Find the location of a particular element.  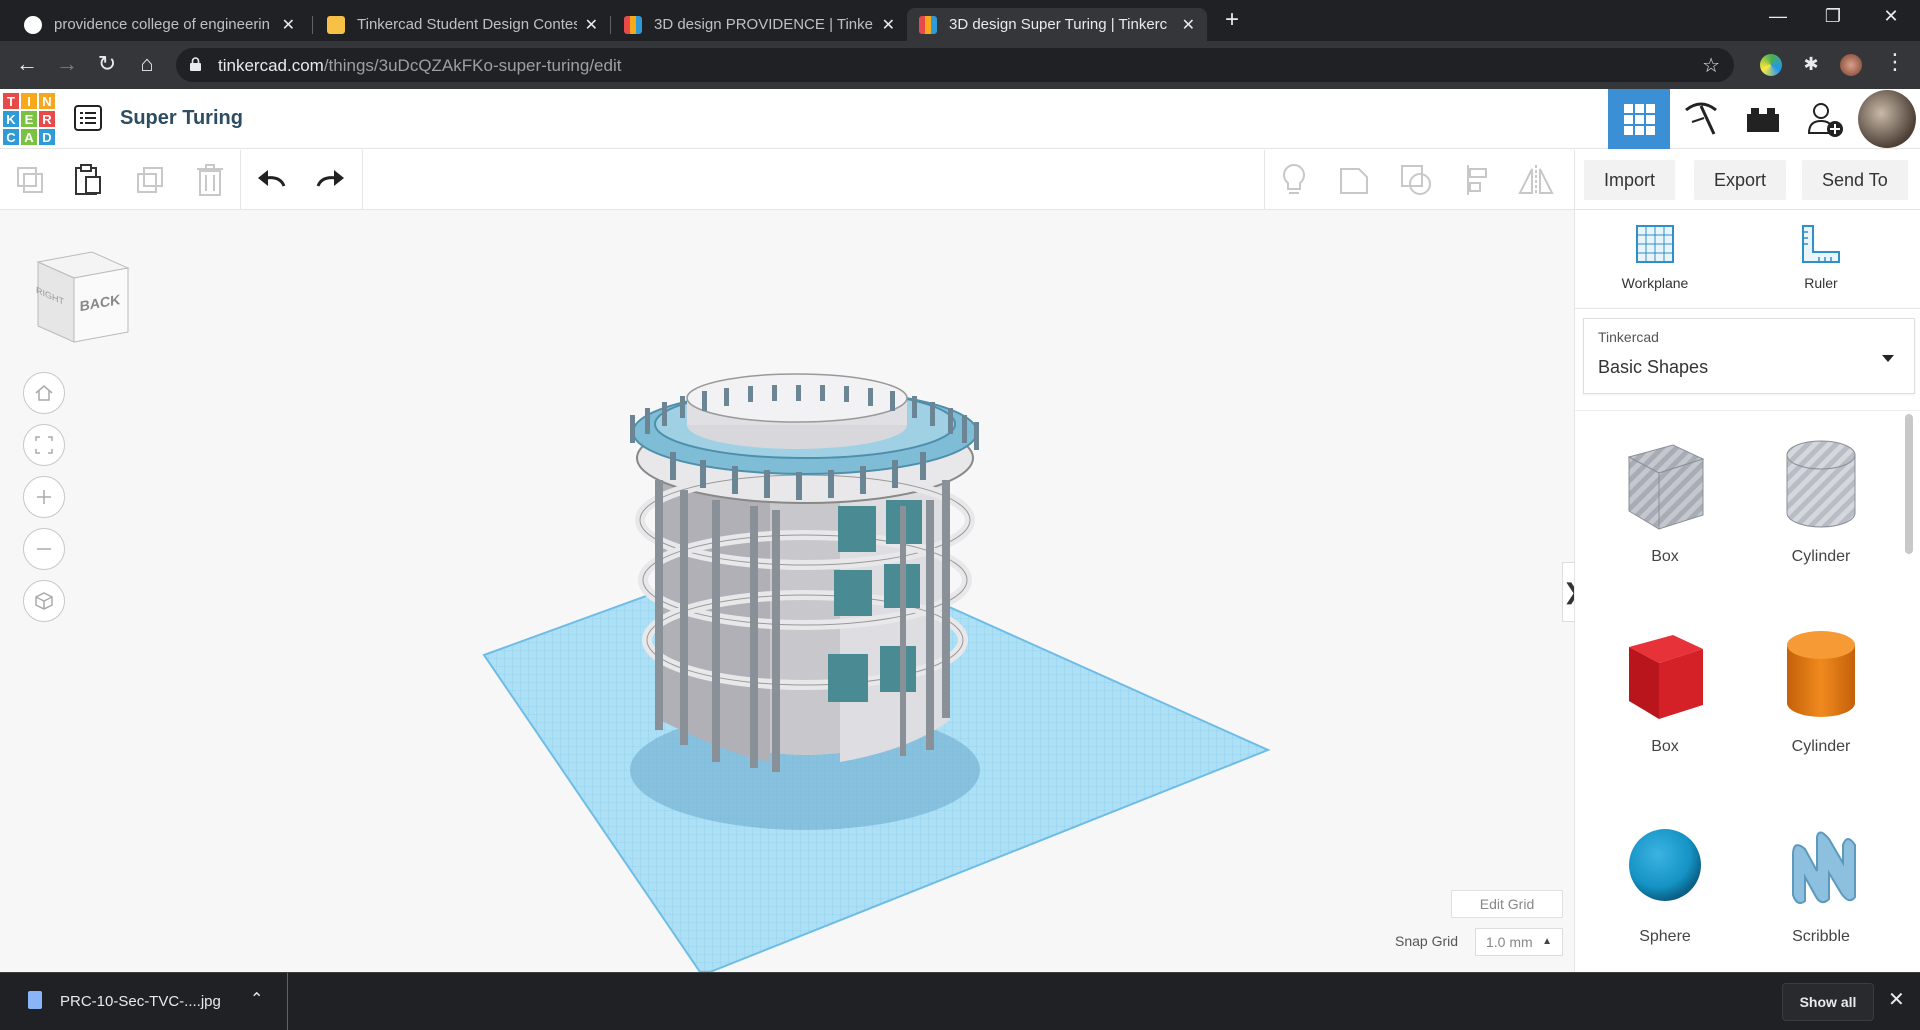

tab-title: Tinkercad Student Design Contes is located at coordinates (467, 24).